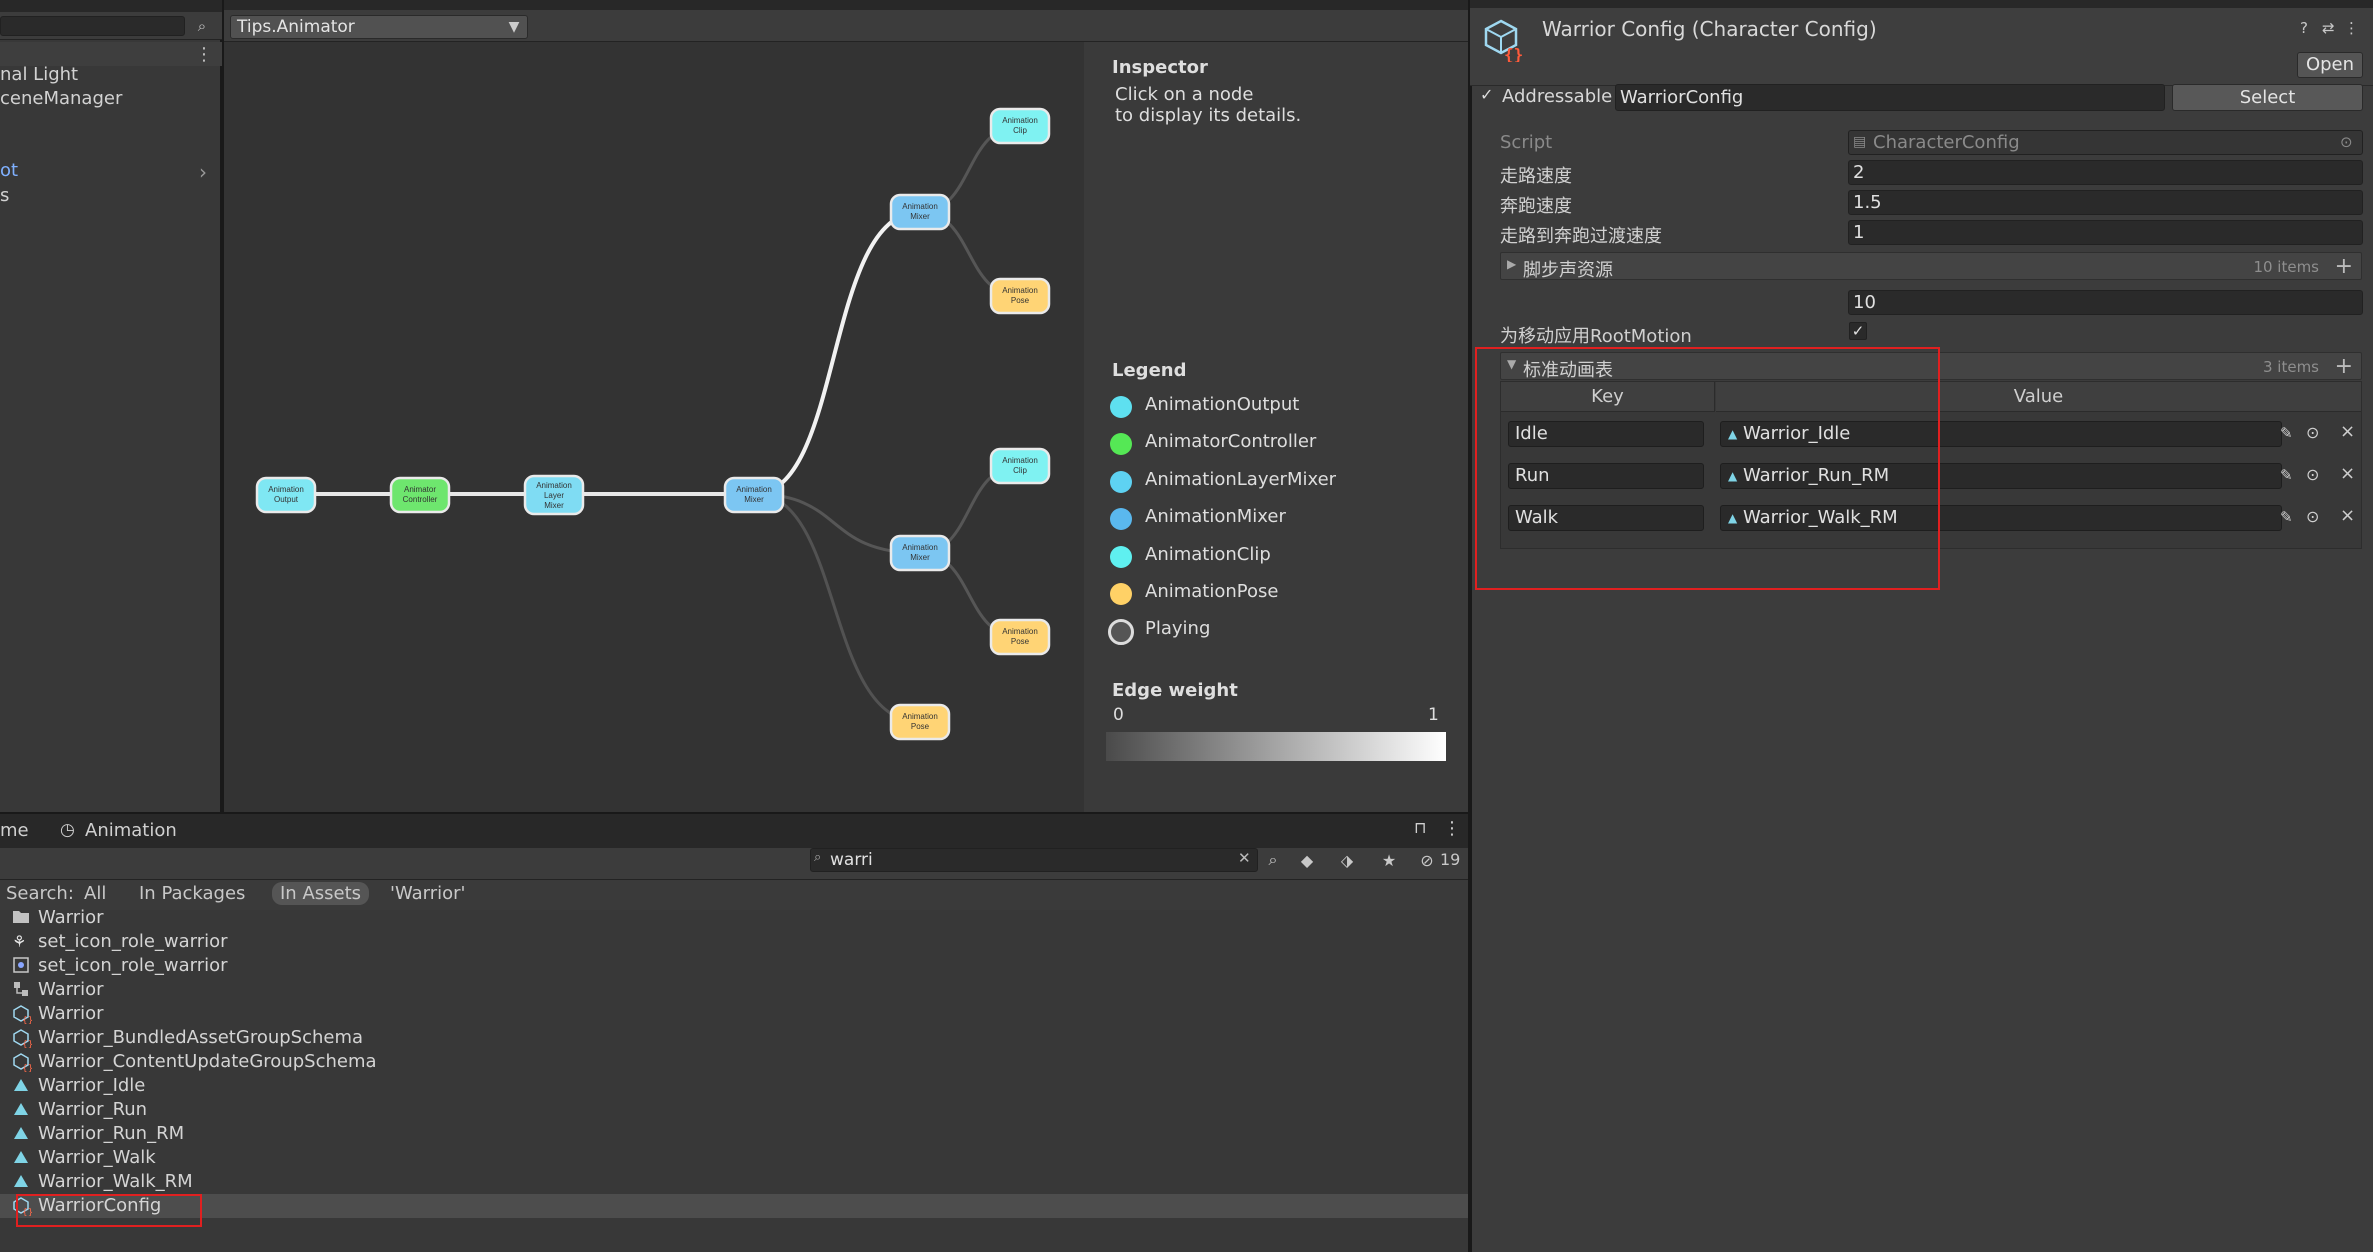 The width and height of the screenshot is (2373, 1252). What do you see at coordinates (67, 830) in the screenshot?
I see `clock-icon: ◷` at bounding box center [67, 830].